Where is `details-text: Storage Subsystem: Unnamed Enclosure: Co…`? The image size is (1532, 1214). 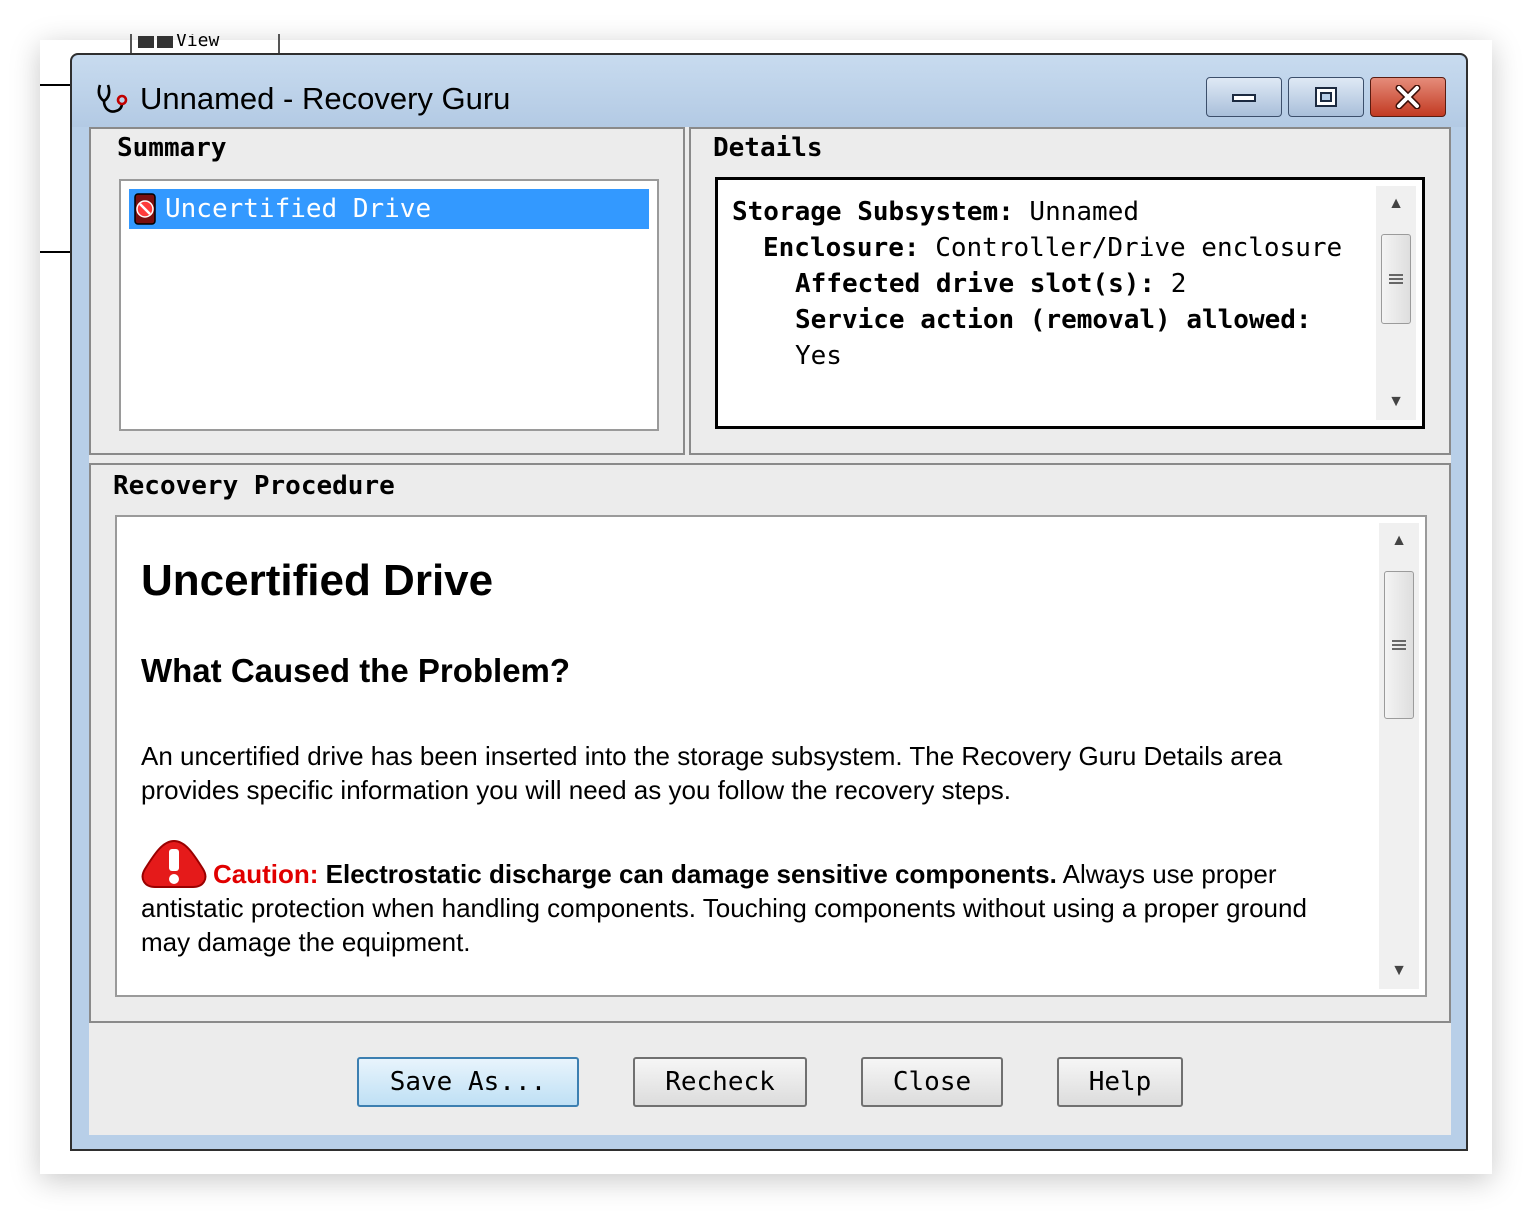 details-text: Storage Subsystem: Unnamed Enclosure: Co… is located at coordinates (1052, 284).